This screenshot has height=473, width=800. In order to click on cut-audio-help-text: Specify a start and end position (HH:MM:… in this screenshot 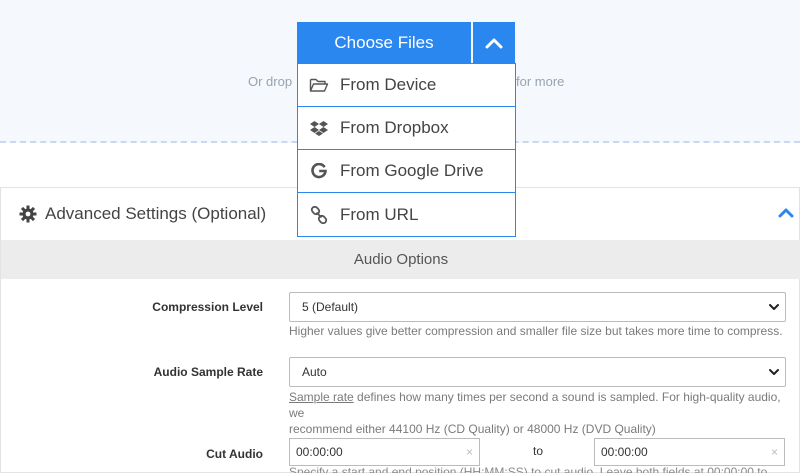, I will do `click(528, 469)`.